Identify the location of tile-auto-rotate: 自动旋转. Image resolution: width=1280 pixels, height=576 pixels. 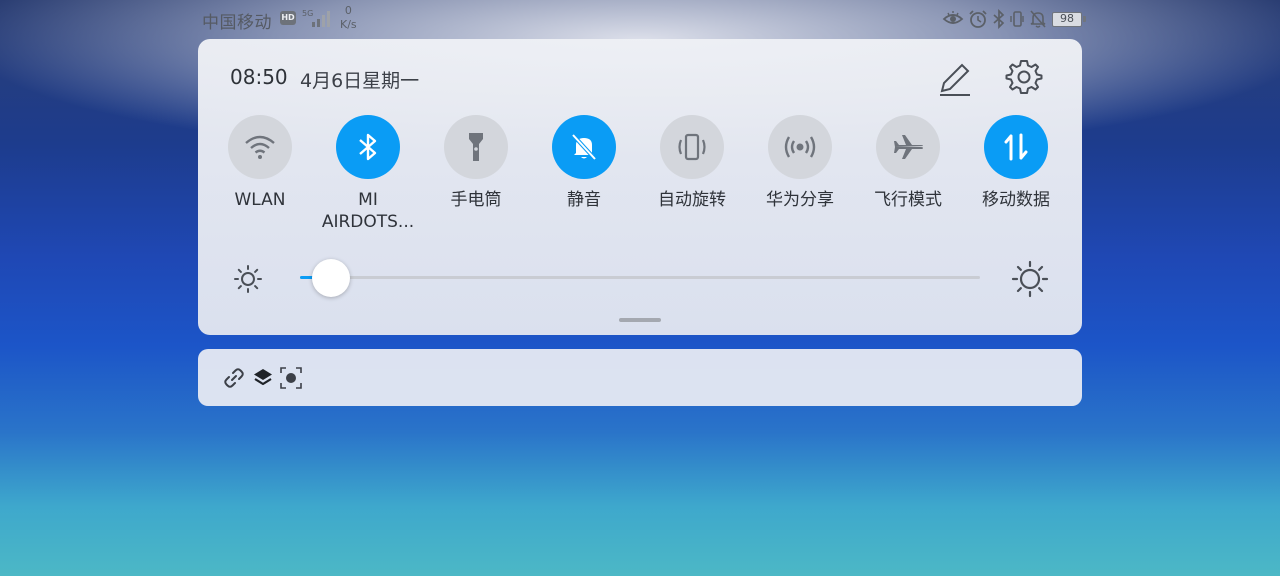
(692, 163).